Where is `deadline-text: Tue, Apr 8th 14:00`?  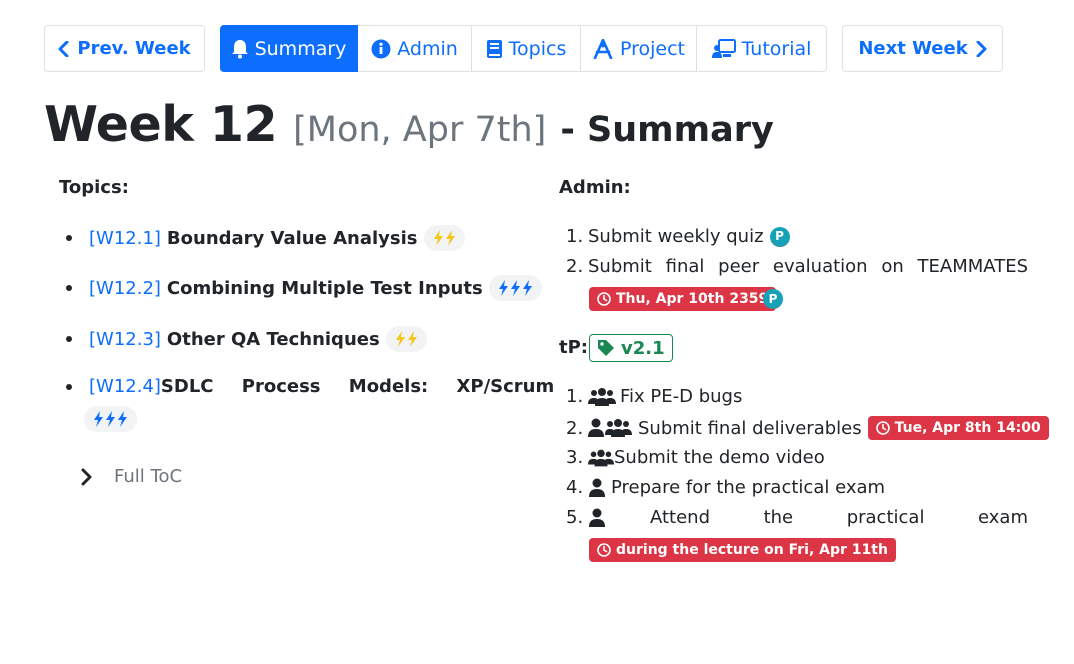 deadline-text: Tue, Apr 8th 14:00 is located at coordinates (967, 428).